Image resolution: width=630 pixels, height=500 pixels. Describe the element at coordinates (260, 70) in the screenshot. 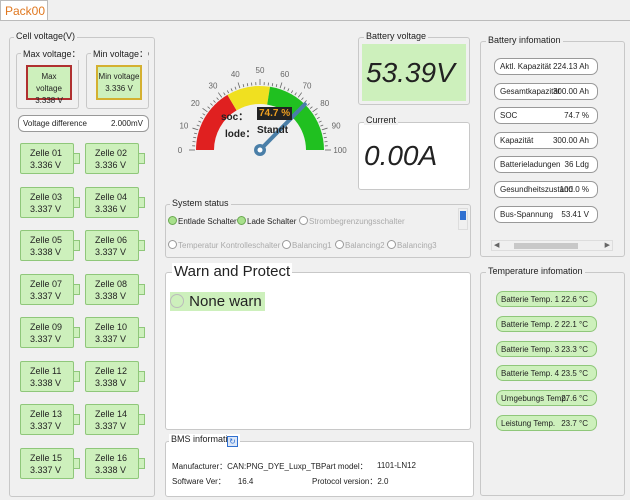

I see `gauge-tick-label: 50` at that location.